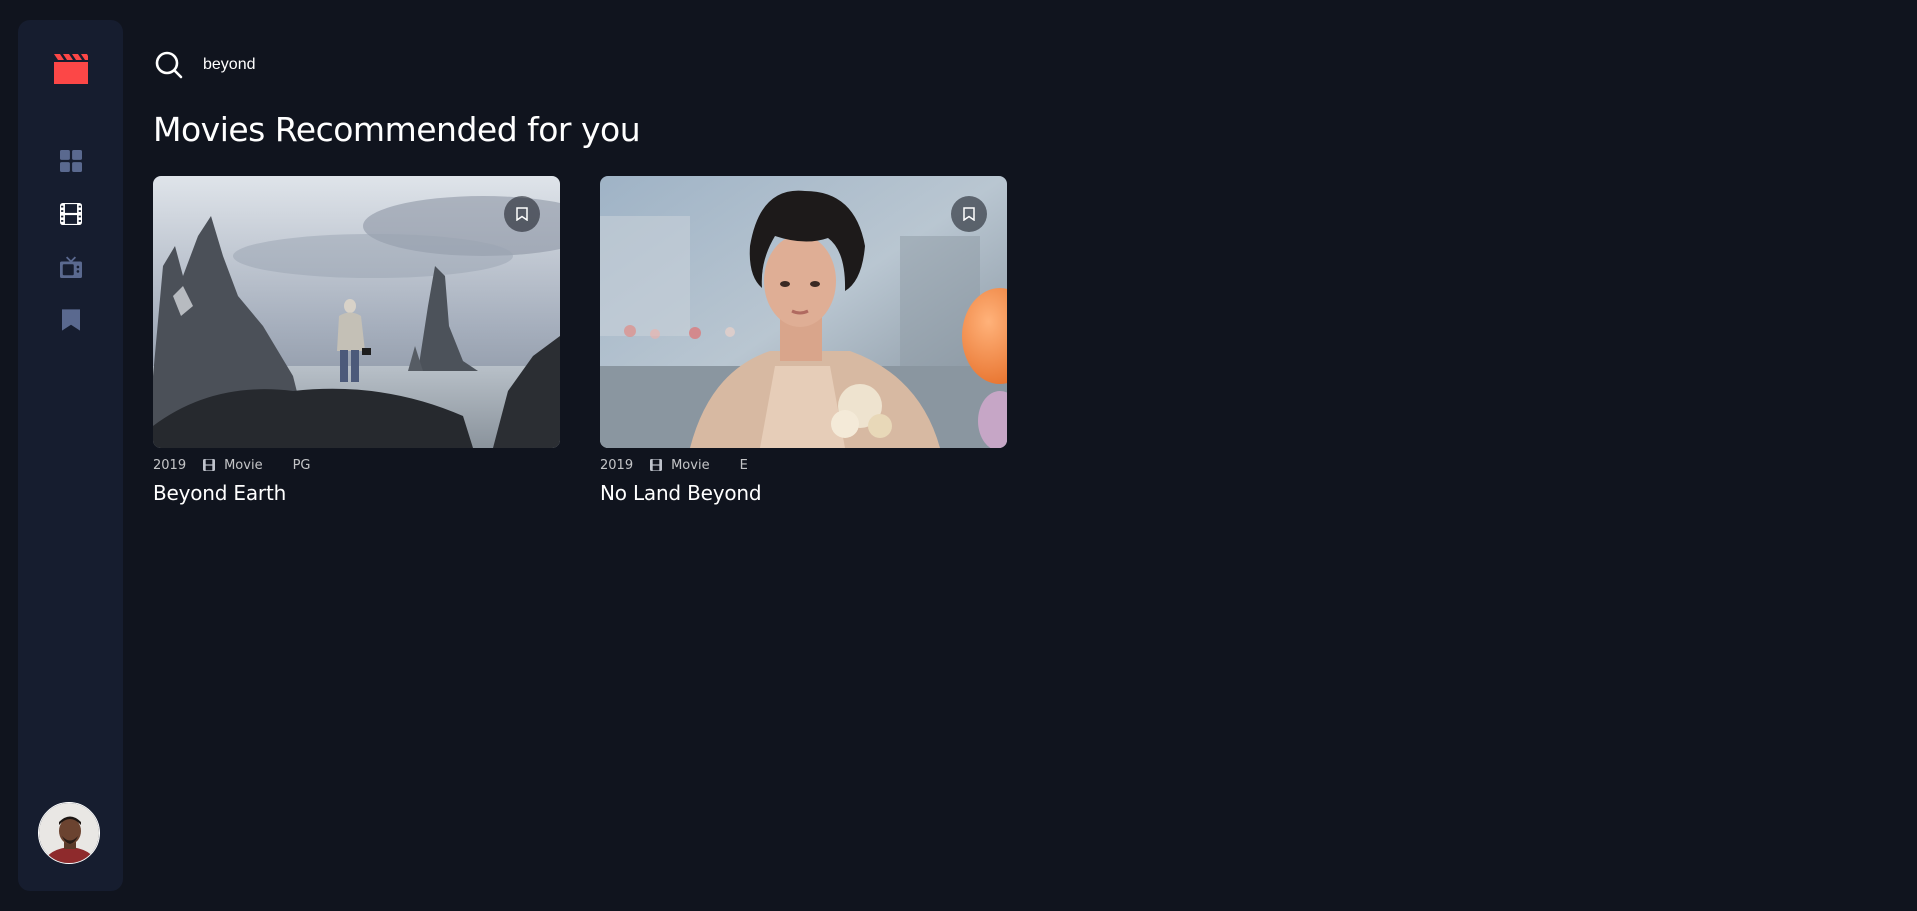 This screenshot has height=911, width=1917. I want to click on tv-icon, so click(71, 267).